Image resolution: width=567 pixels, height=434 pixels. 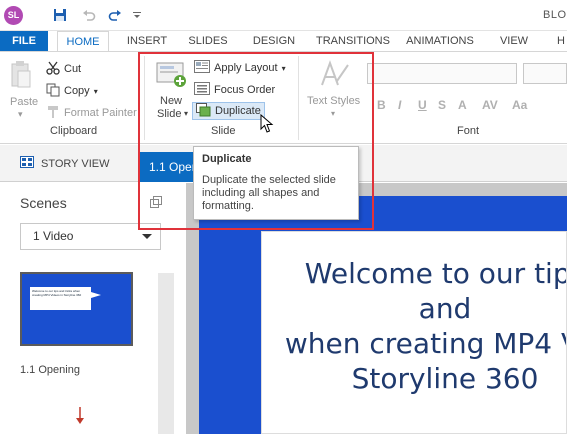 What do you see at coordinates (169, 114) in the screenshot?
I see `new-slide-label-2: Slide` at bounding box center [169, 114].